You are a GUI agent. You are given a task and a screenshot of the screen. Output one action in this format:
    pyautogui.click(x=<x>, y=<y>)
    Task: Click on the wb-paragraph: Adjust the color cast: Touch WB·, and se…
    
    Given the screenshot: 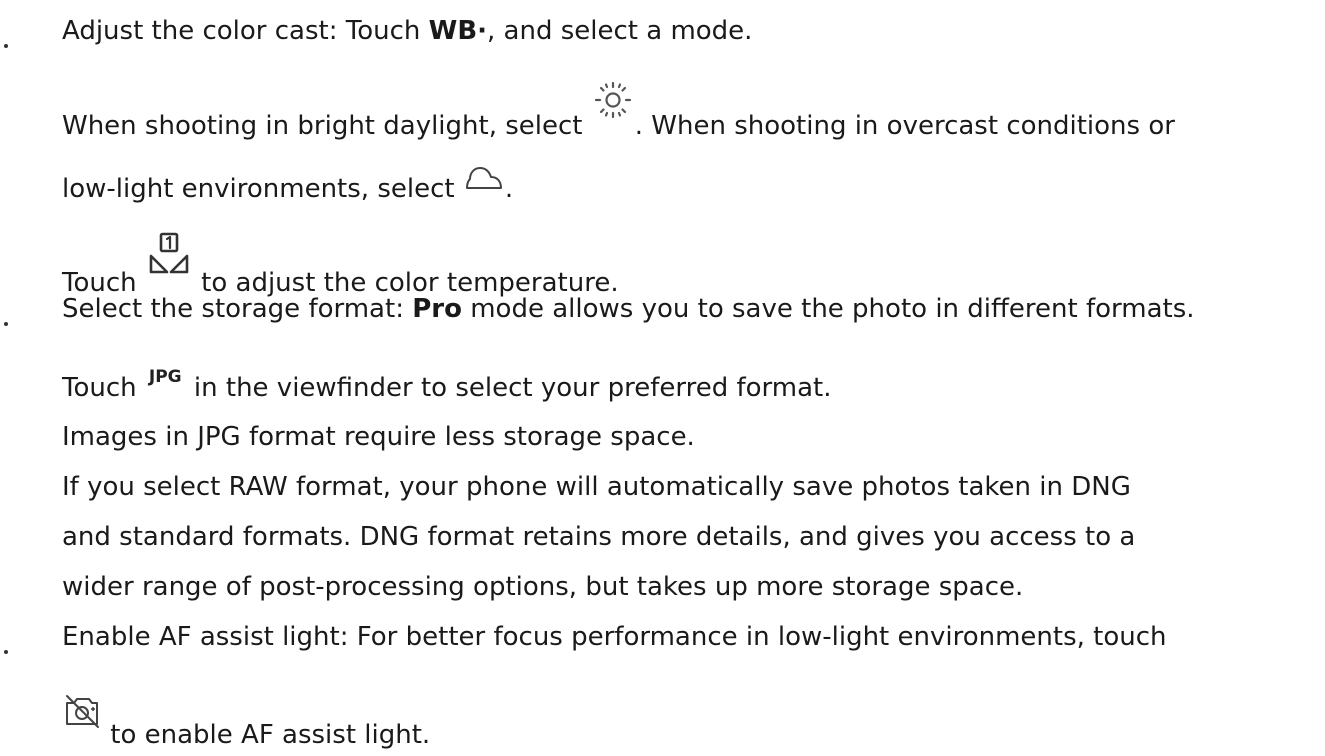 What is the action you would take?
    pyautogui.click(x=407, y=31)
    